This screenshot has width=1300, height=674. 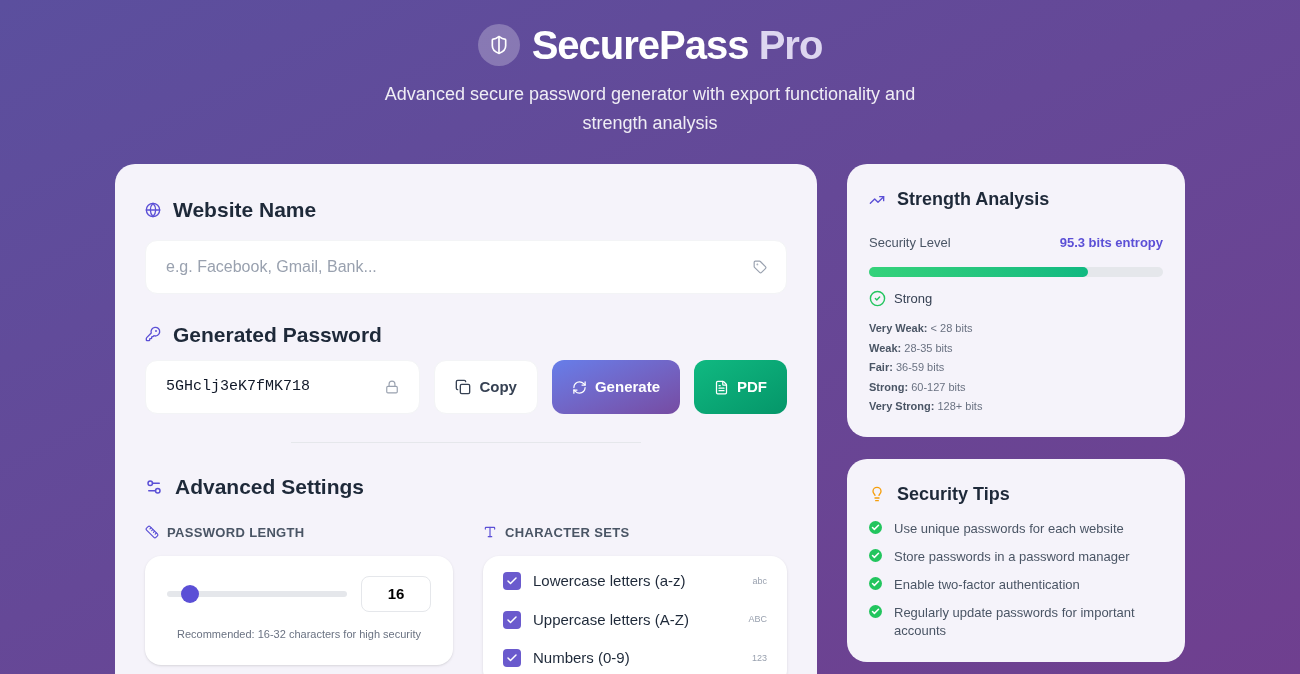 I want to click on copy-button: Copy, so click(x=486, y=387).